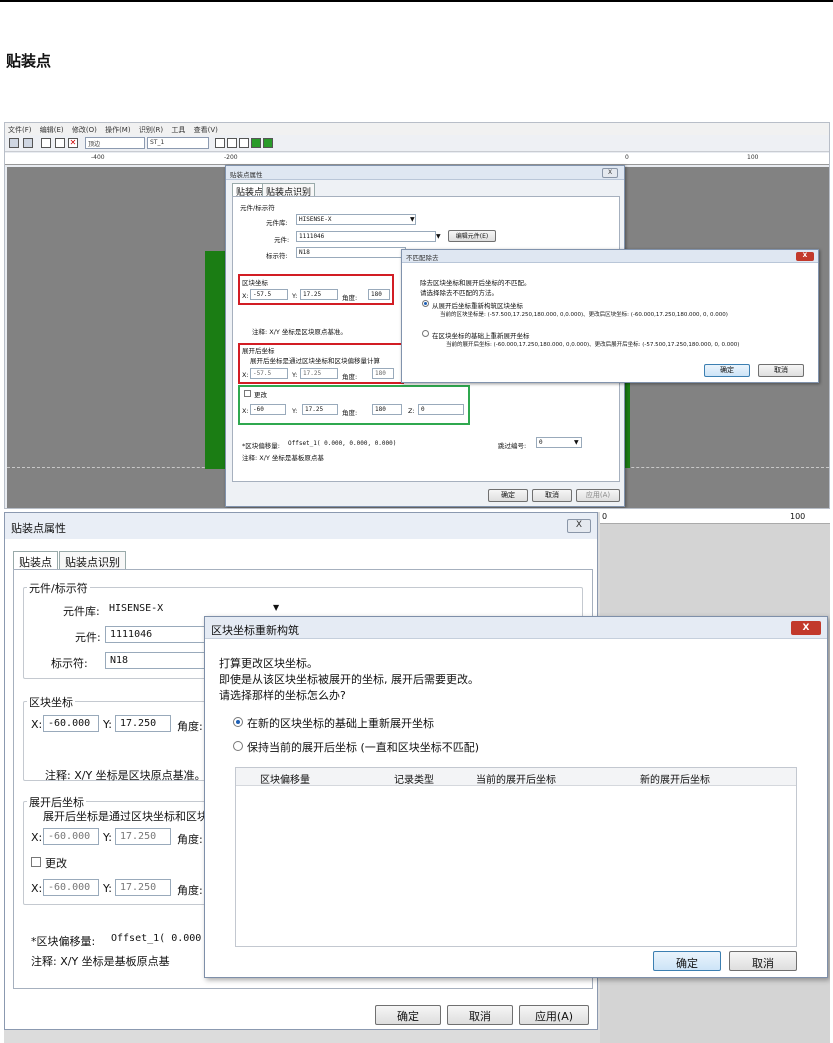  What do you see at coordinates (675, 778) in the screenshot?
I see `col-new-expanded: 新的展开后坐标` at bounding box center [675, 778].